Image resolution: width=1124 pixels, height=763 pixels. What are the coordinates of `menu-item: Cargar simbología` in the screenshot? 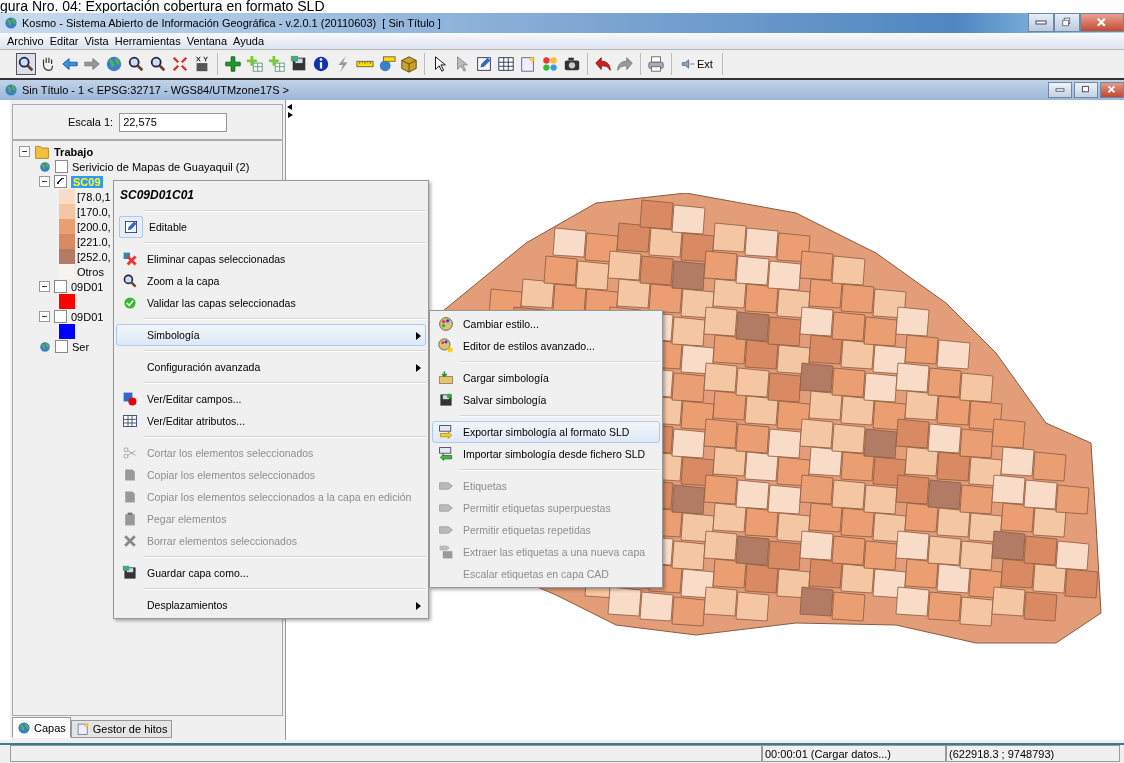 It's located at (546, 378).